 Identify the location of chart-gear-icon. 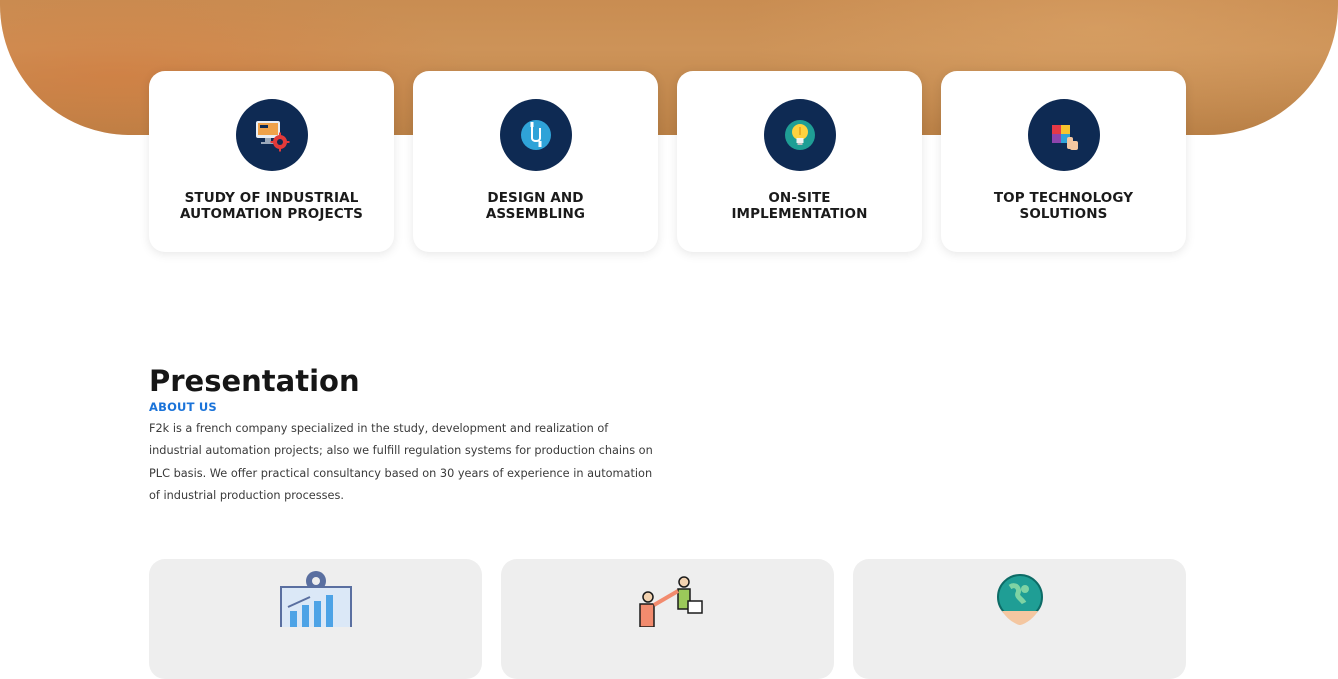
(315, 599).